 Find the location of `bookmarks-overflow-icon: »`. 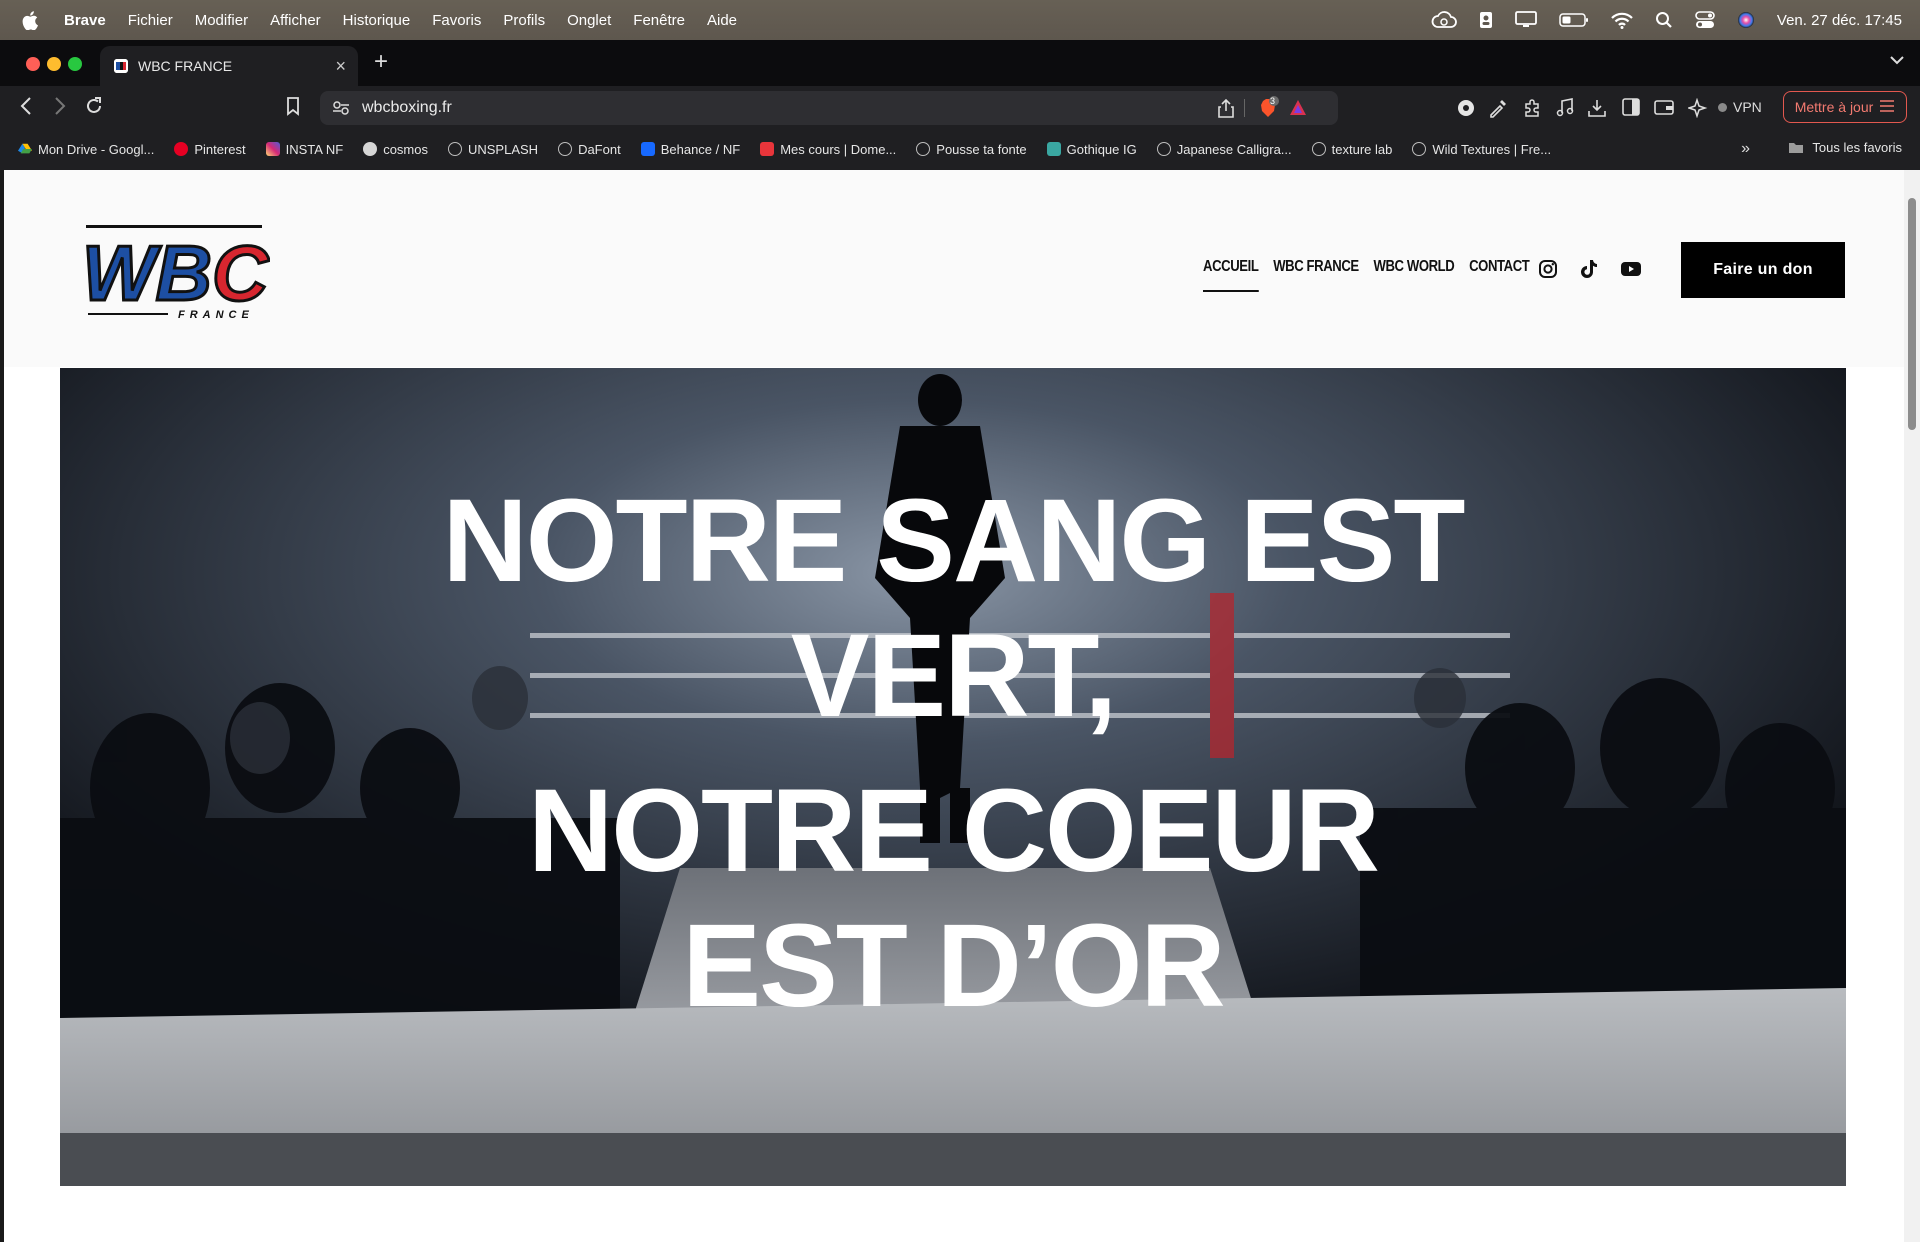

bookmarks-overflow-icon: » is located at coordinates (1745, 149).